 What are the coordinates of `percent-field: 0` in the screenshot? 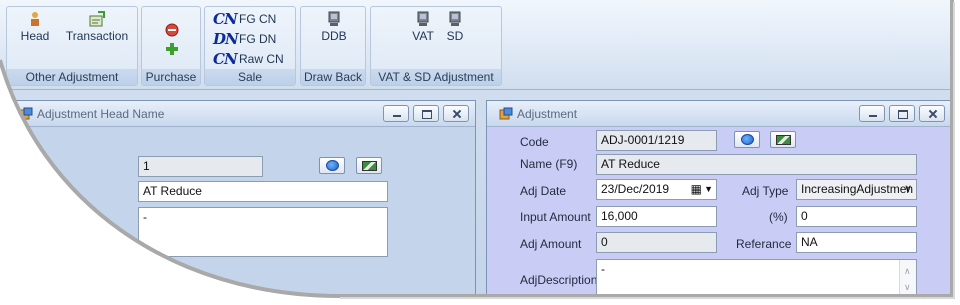 It's located at (856, 216).